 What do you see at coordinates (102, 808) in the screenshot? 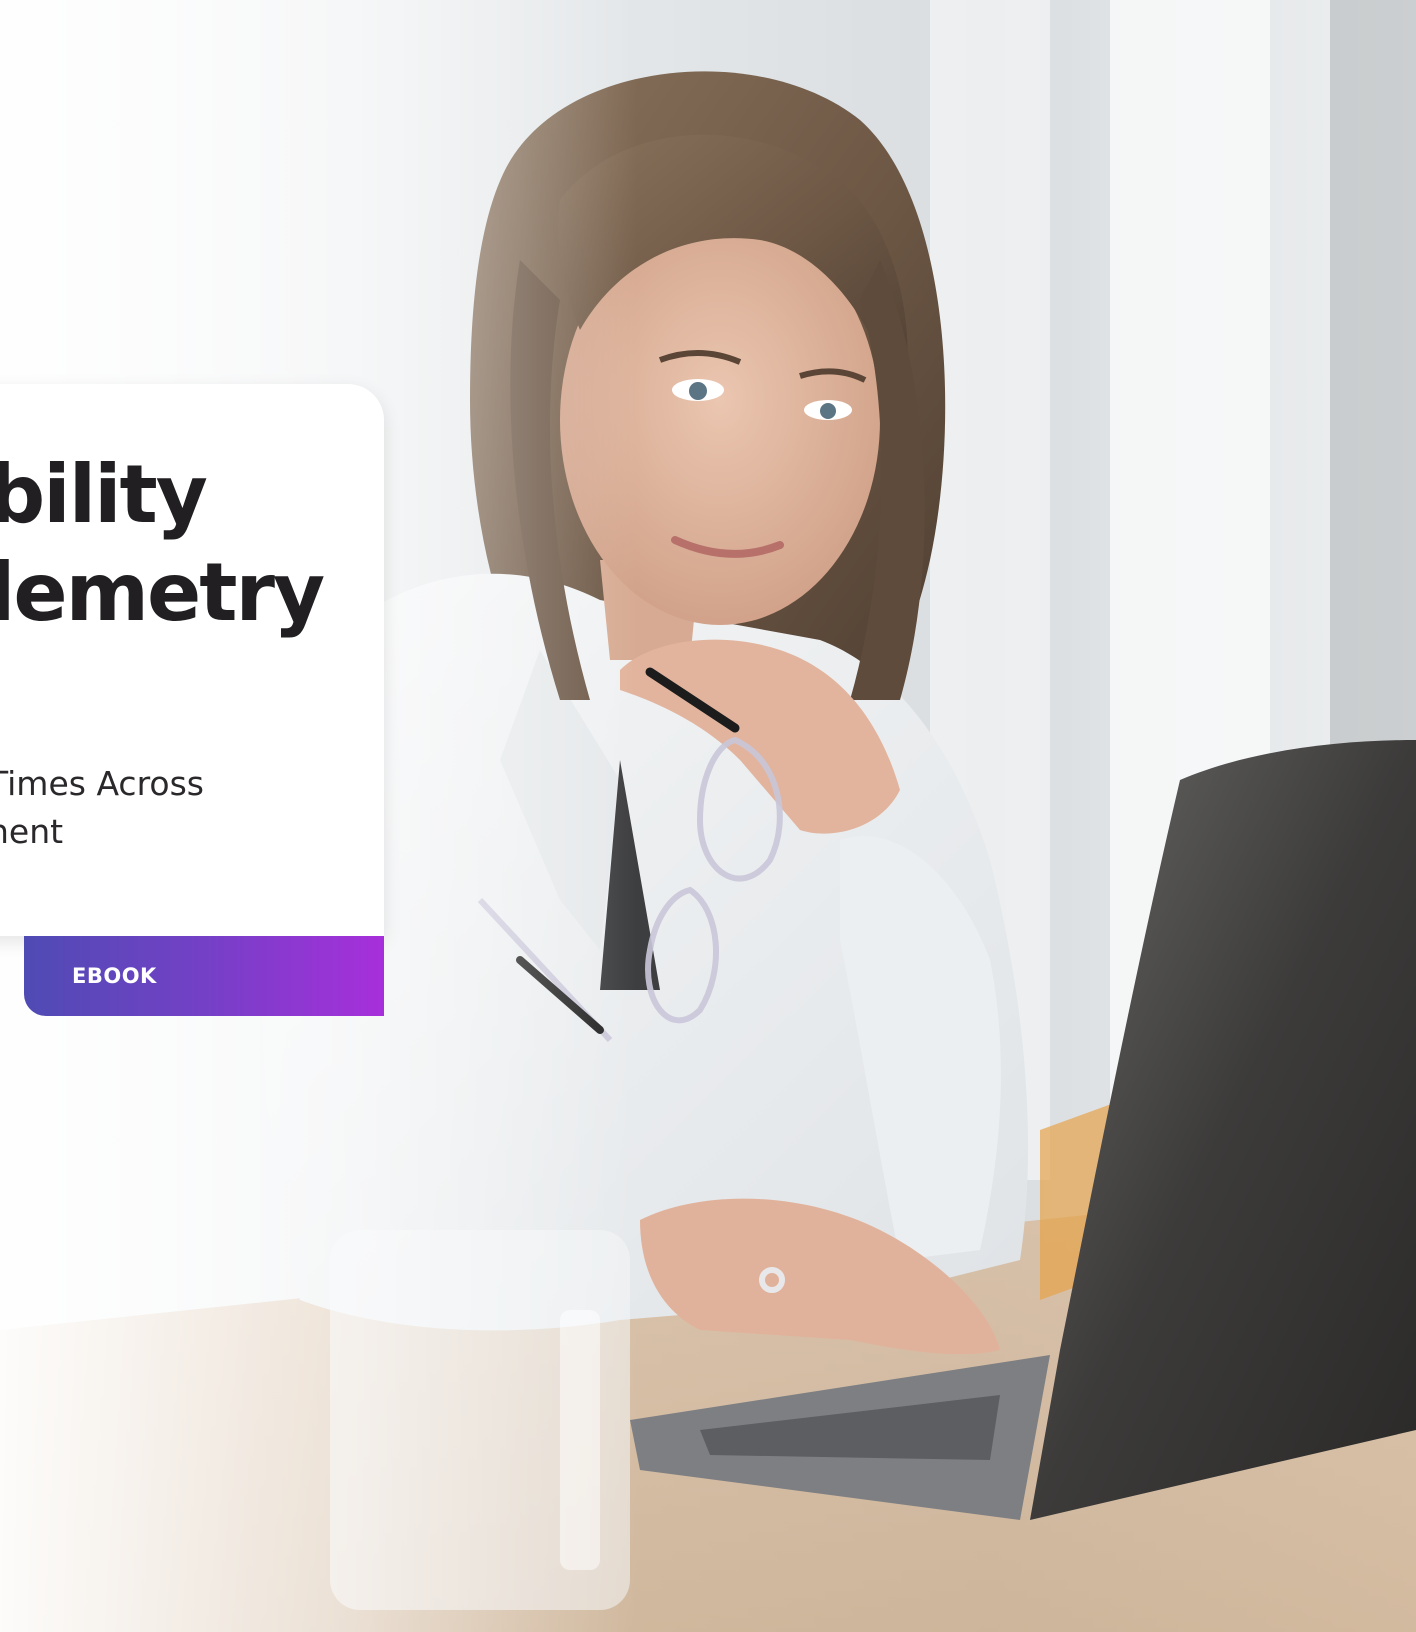
I see `card-subtitle: Times Across nent` at bounding box center [102, 808].